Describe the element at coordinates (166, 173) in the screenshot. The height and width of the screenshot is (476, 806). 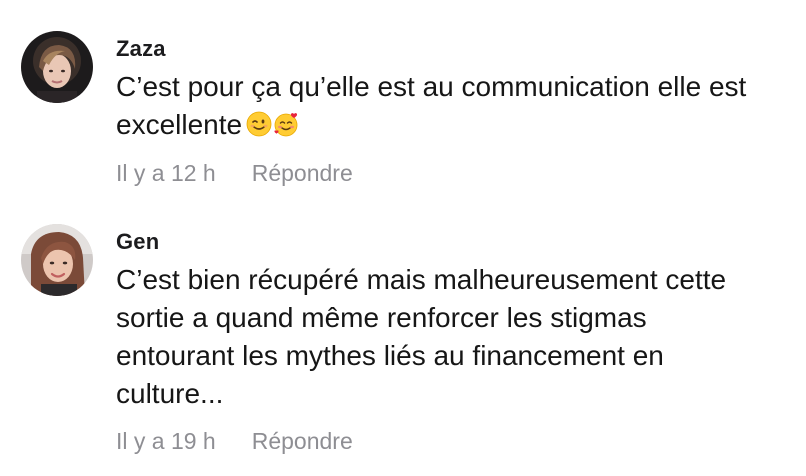
I see `comment-timestamp: Il y a 12 h` at that location.